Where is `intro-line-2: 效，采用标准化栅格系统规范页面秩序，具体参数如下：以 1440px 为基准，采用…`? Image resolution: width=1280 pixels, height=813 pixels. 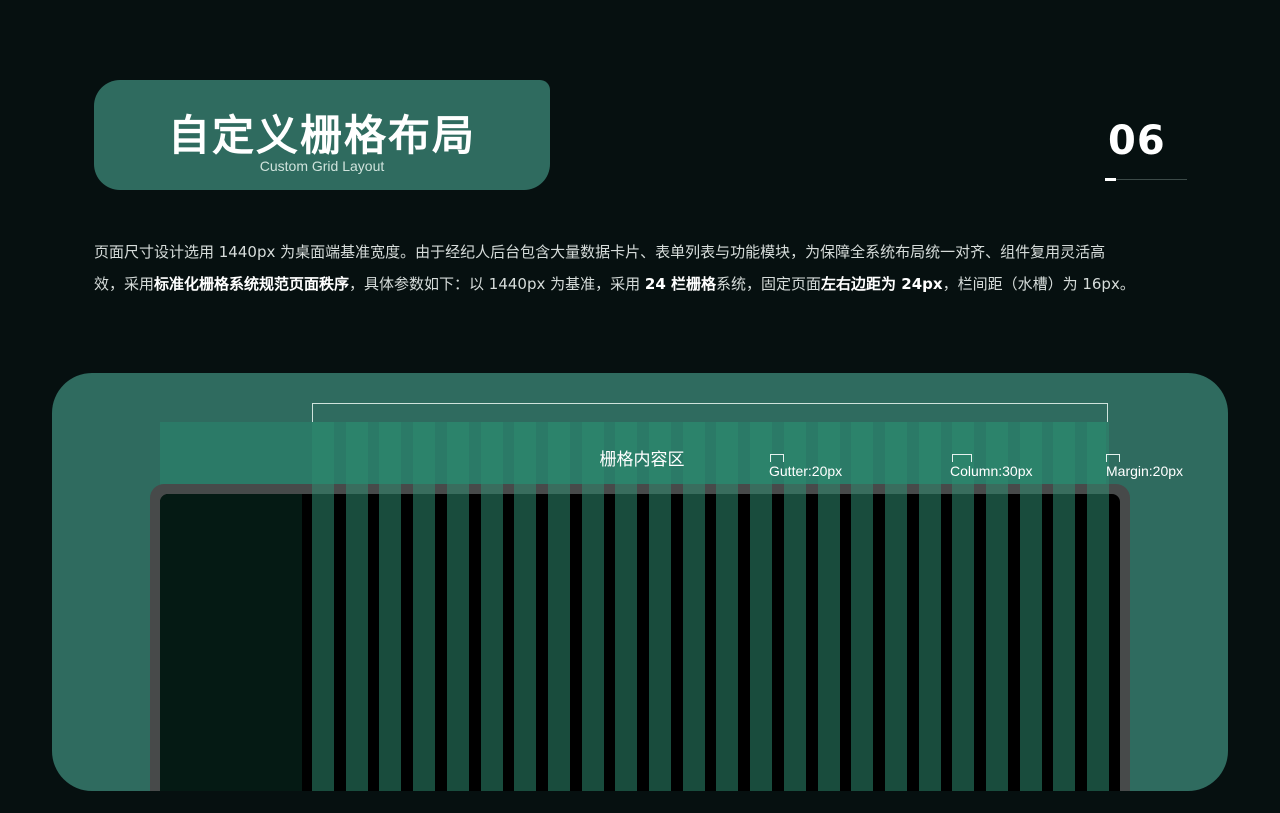 intro-line-2: 效，采用标准化栅格系统规范页面秩序，具体参数如下：以 1440px 为基准，采用… is located at coordinates (639, 284).